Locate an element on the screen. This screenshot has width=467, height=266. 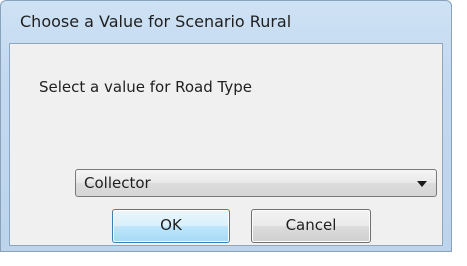
road-type-select: Collector is located at coordinates (256, 183).